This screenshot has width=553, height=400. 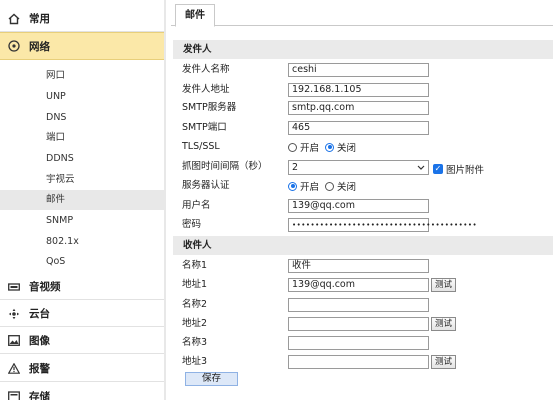 I want to click on sidebar-item-dns: DNS, so click(x=82, y=118).